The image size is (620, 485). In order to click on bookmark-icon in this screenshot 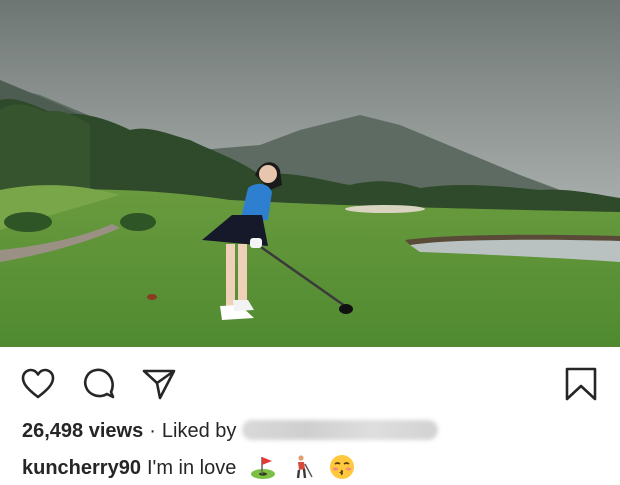, I will do `click(581, 384)`.